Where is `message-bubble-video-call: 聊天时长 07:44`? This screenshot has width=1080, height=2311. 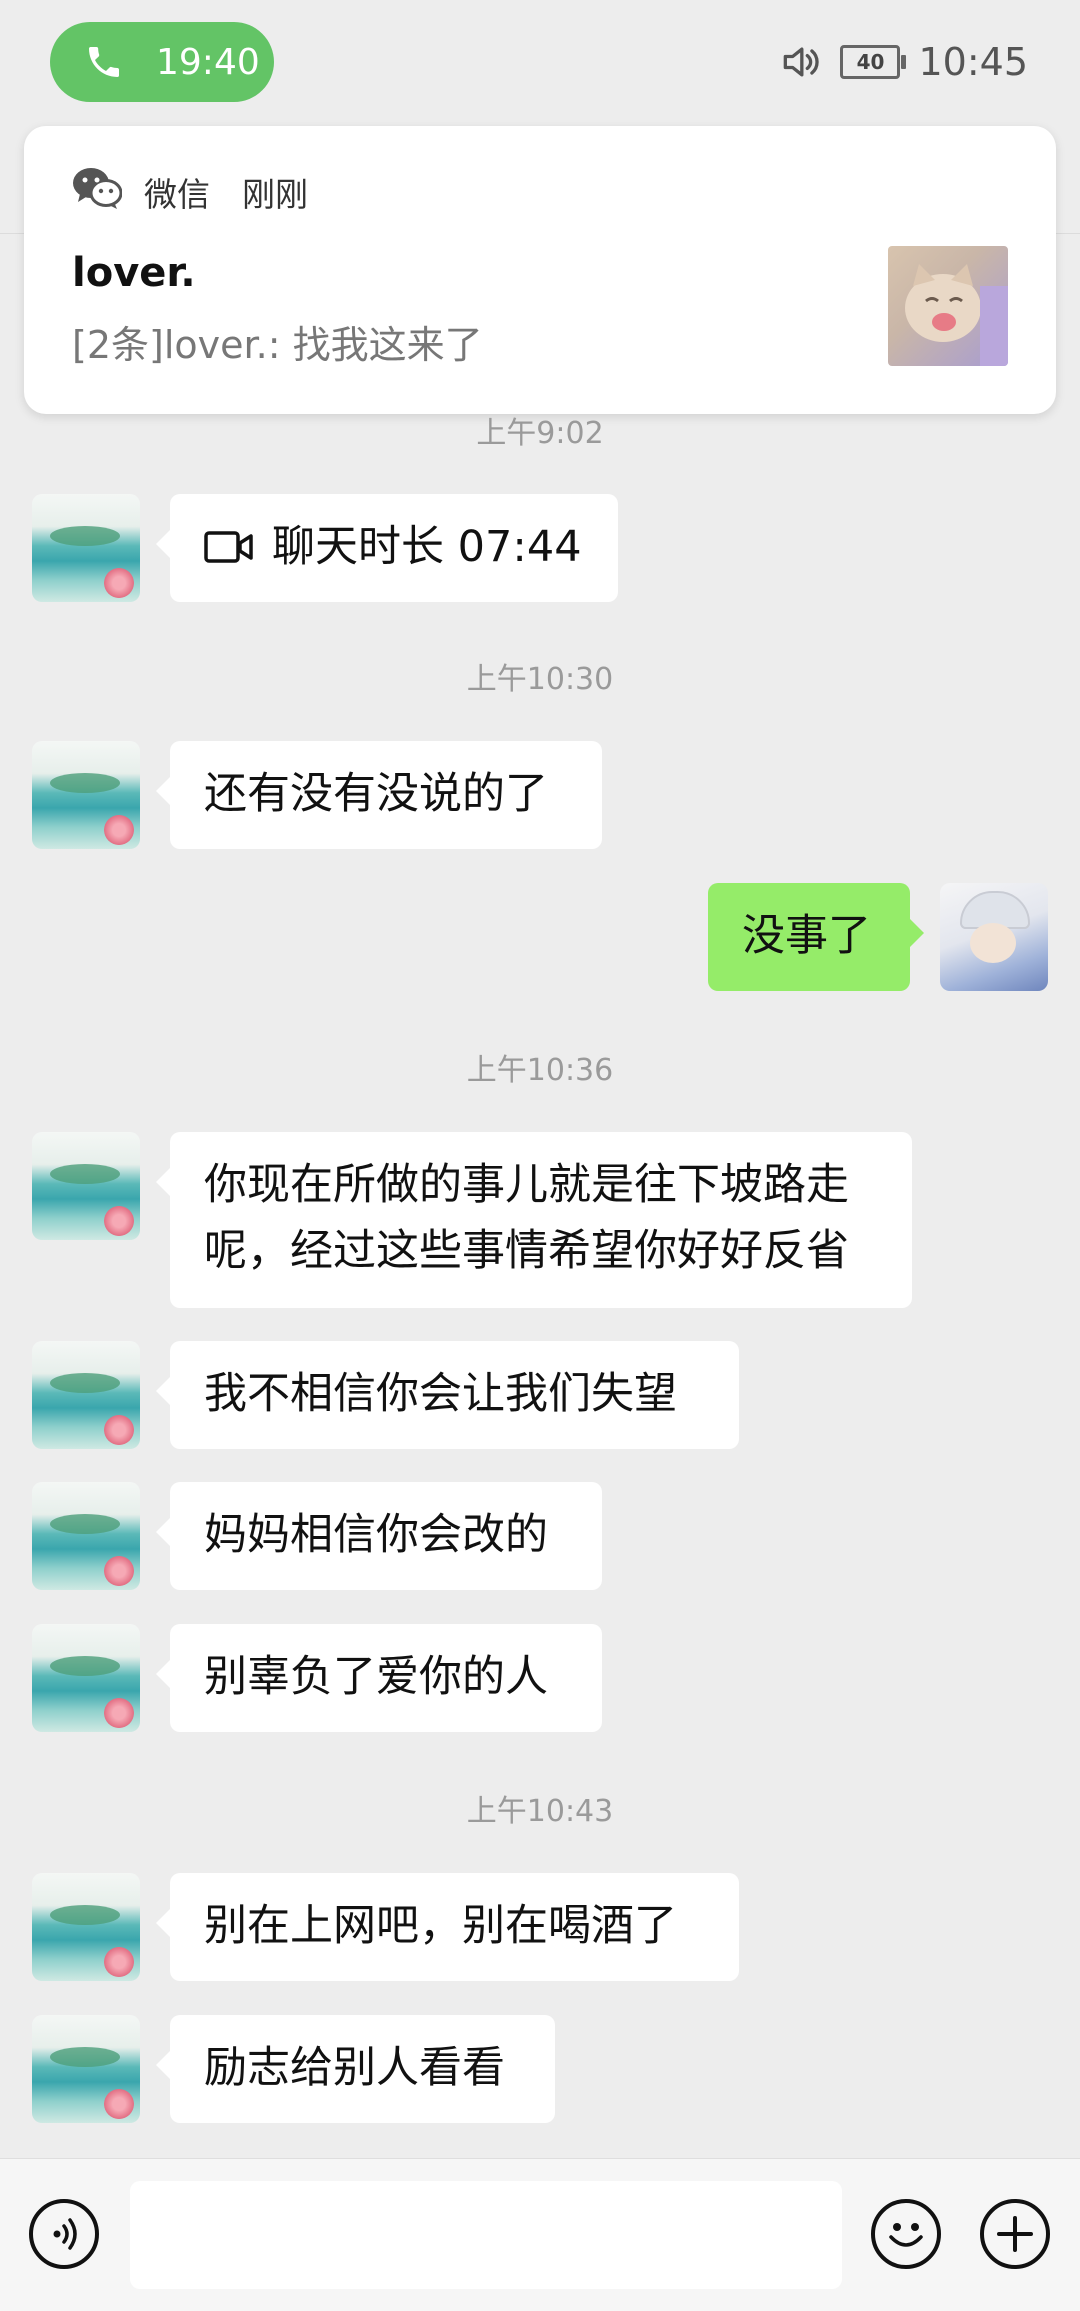
message-bubble-video-call: 聊天时长 07:44 is located at coordinates (387, 548).